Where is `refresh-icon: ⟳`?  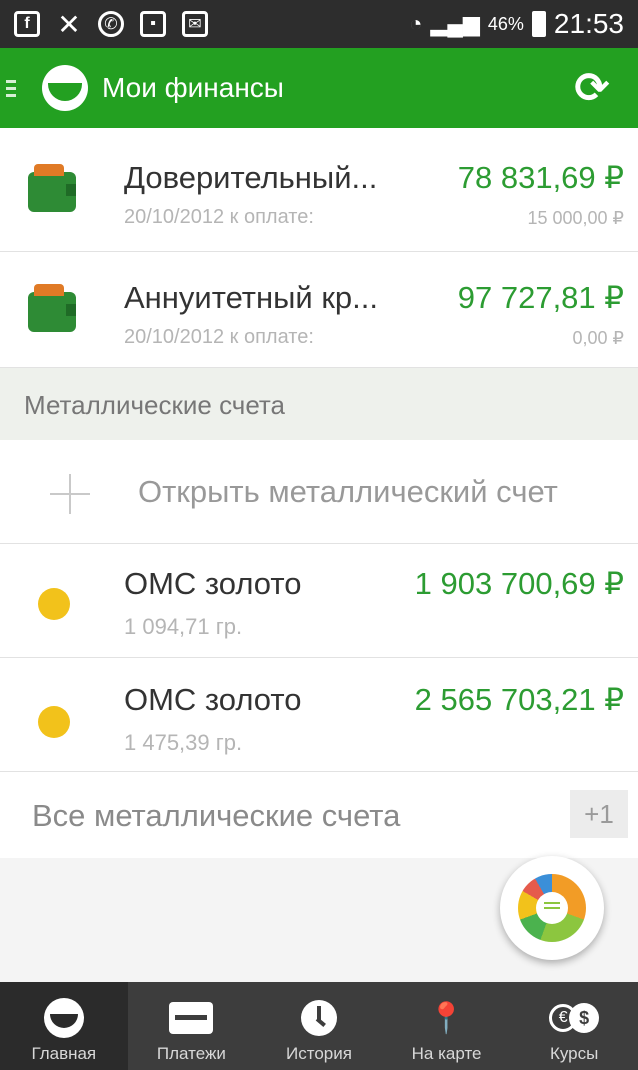 refresh-icon: ⟳ is located at coordinates (592, 88).